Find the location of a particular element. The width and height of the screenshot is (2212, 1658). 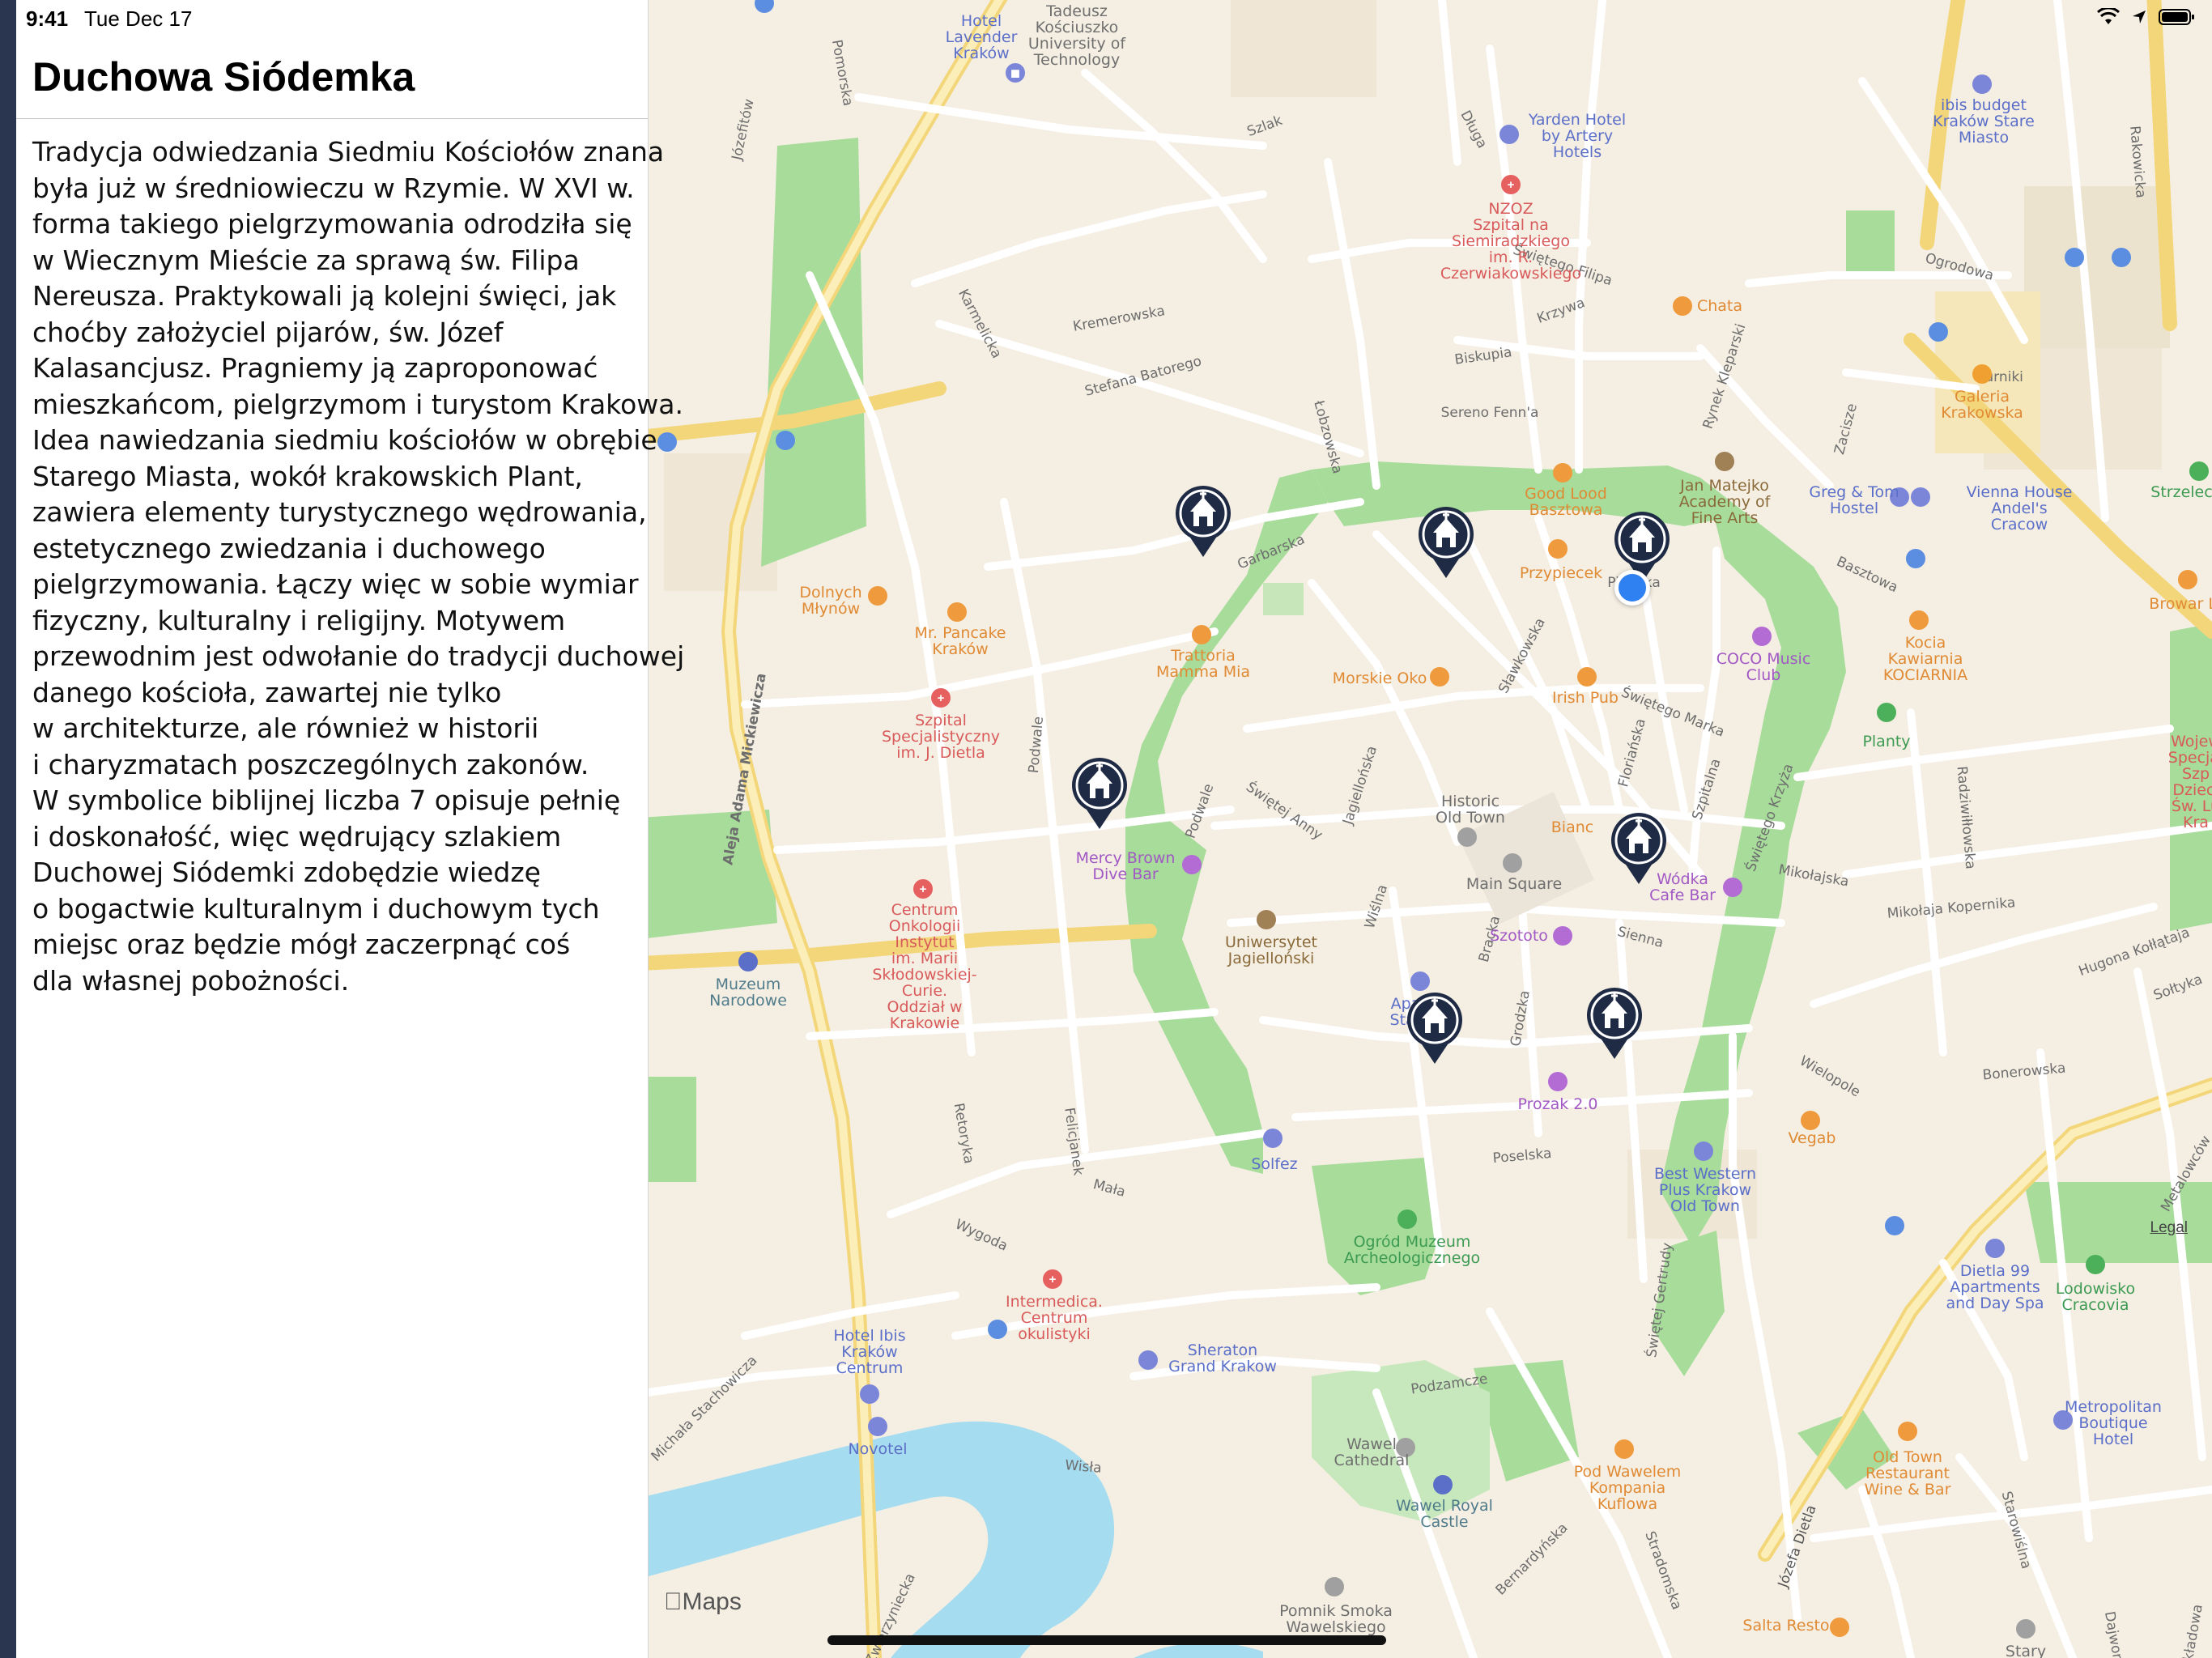

tram-stop-icon is located at coordinates (2075, 257).